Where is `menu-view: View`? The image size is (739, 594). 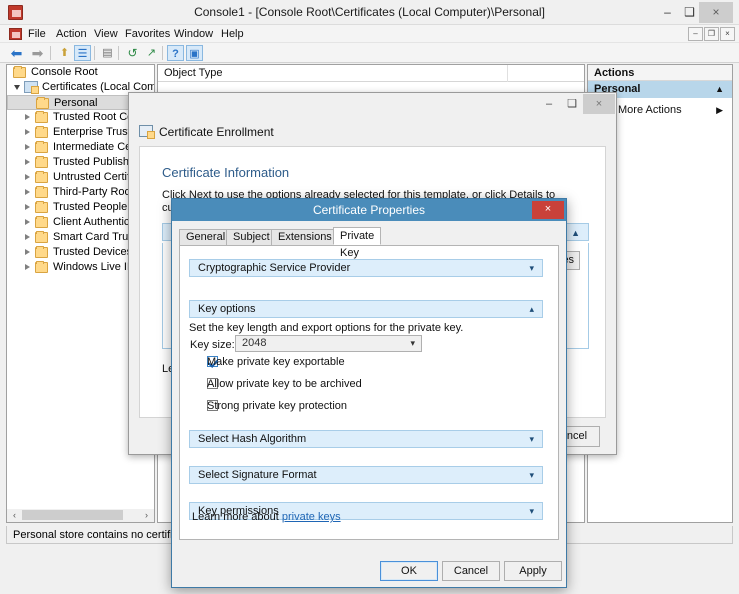
menu-view: View is located at coordinates (106, 34).